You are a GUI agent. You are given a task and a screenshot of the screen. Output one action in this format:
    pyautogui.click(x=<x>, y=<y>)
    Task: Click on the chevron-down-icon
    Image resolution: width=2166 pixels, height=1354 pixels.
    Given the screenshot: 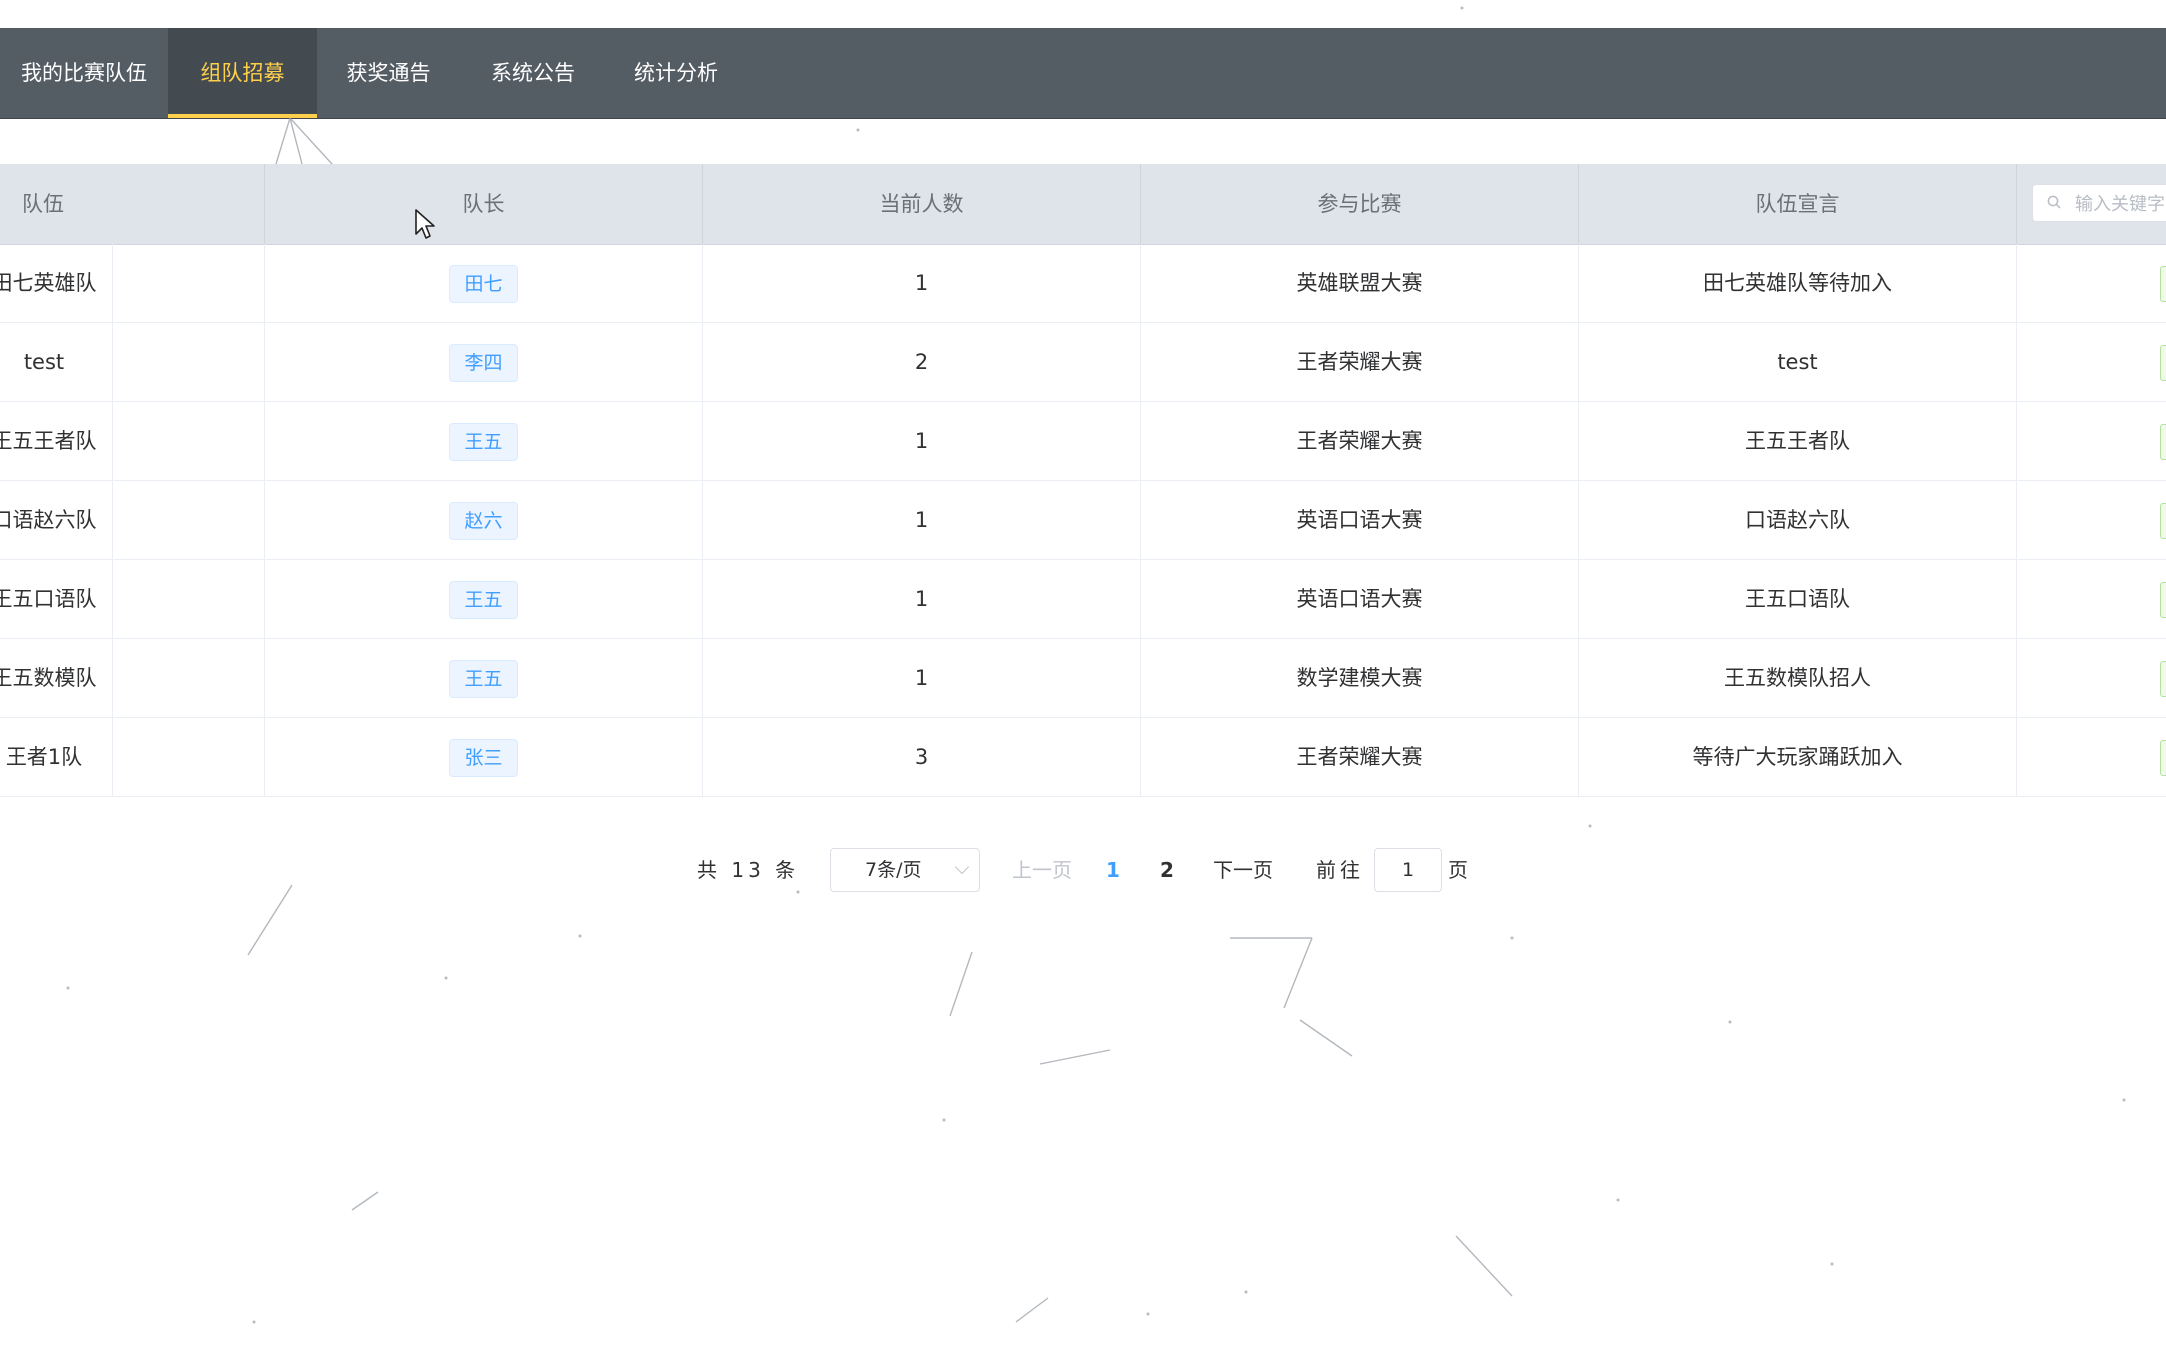 What is the action you would take?
    pyautogui.click(x=962, y=867)
    